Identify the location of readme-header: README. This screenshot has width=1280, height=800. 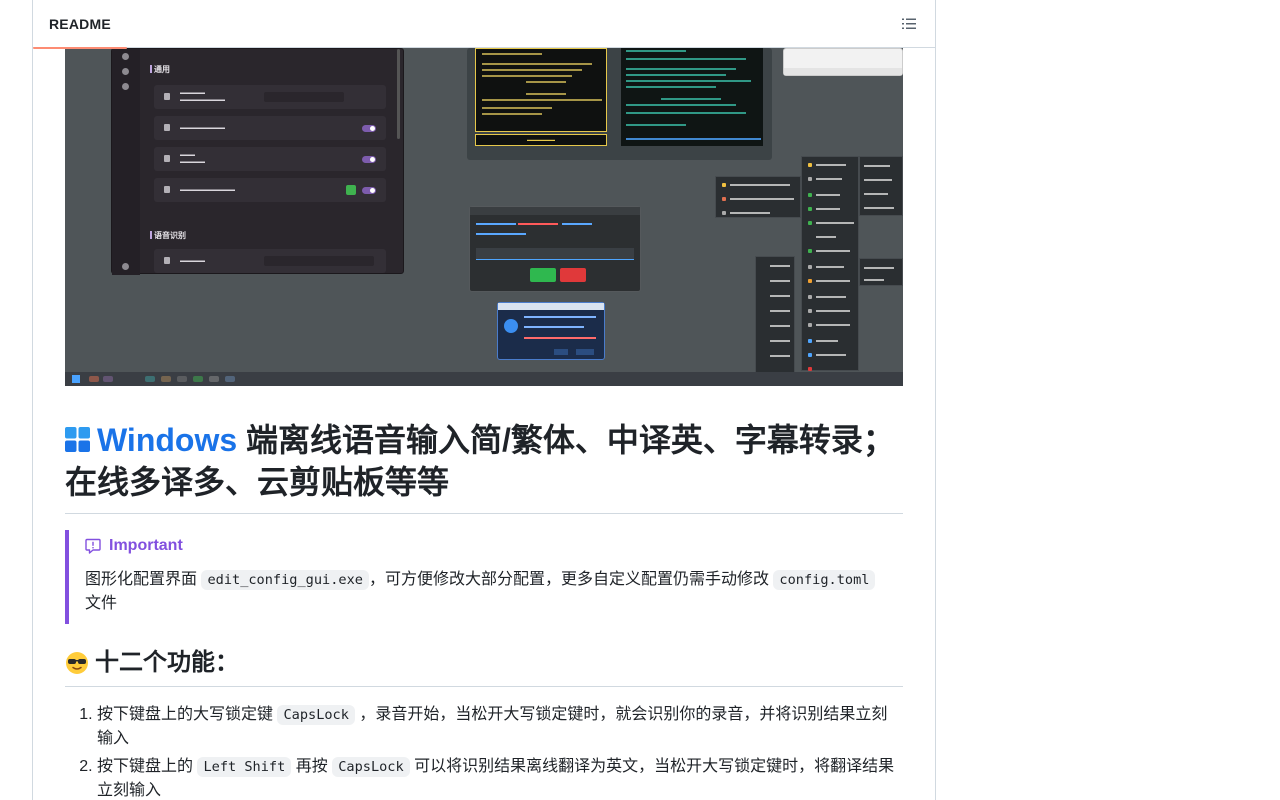
(484, 24).